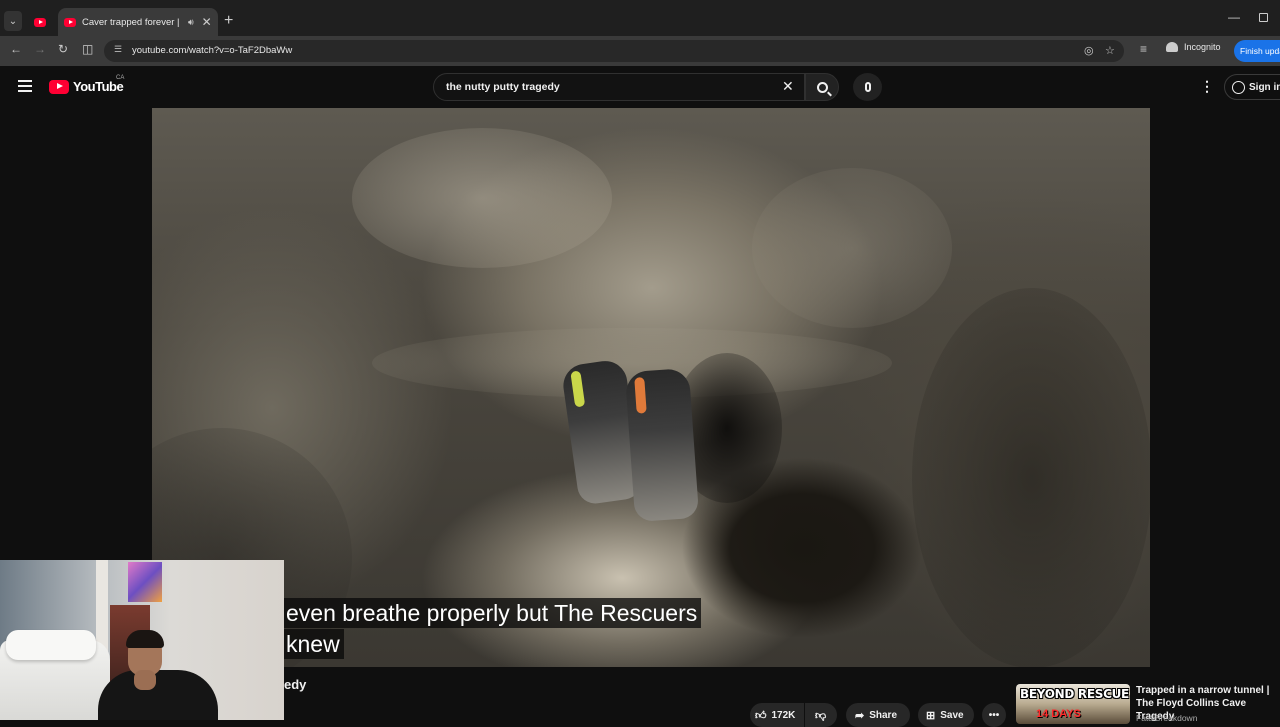 Image resolution: width=1280 pixels, height=727 pixels. What do you see at coordinates (207, 22) in the screenshot?
I see `tab-close-icon: ✕` at bounding box center [207, 22].